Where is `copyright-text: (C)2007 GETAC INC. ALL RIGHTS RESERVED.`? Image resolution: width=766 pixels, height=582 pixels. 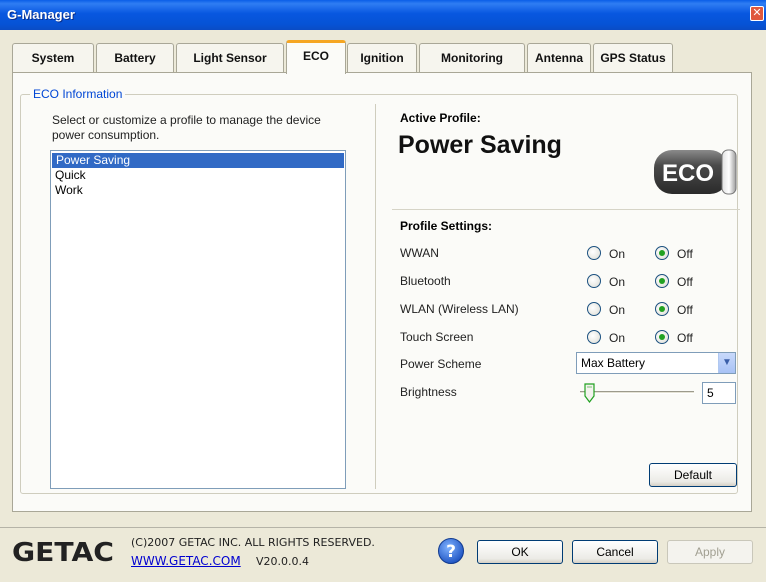
copyright-text: (C)2007 GETAC INC. ALL RIGHTS RESERVED. is located at coordinates (253, 542).